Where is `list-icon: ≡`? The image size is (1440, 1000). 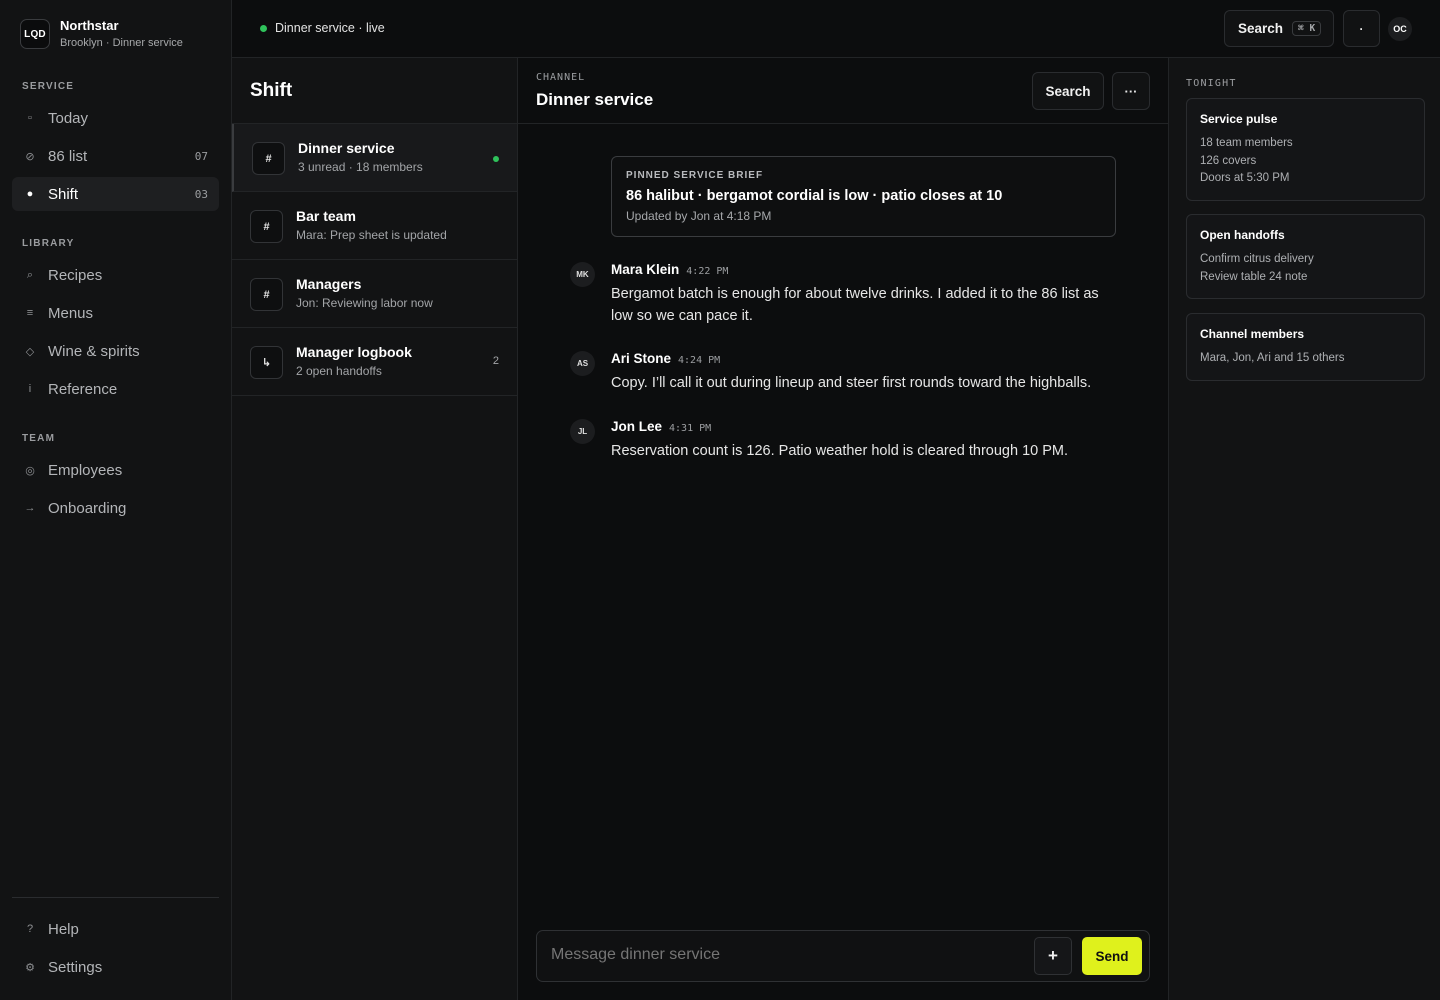 list-icon: ≡ is located at coordinates (30, 313).